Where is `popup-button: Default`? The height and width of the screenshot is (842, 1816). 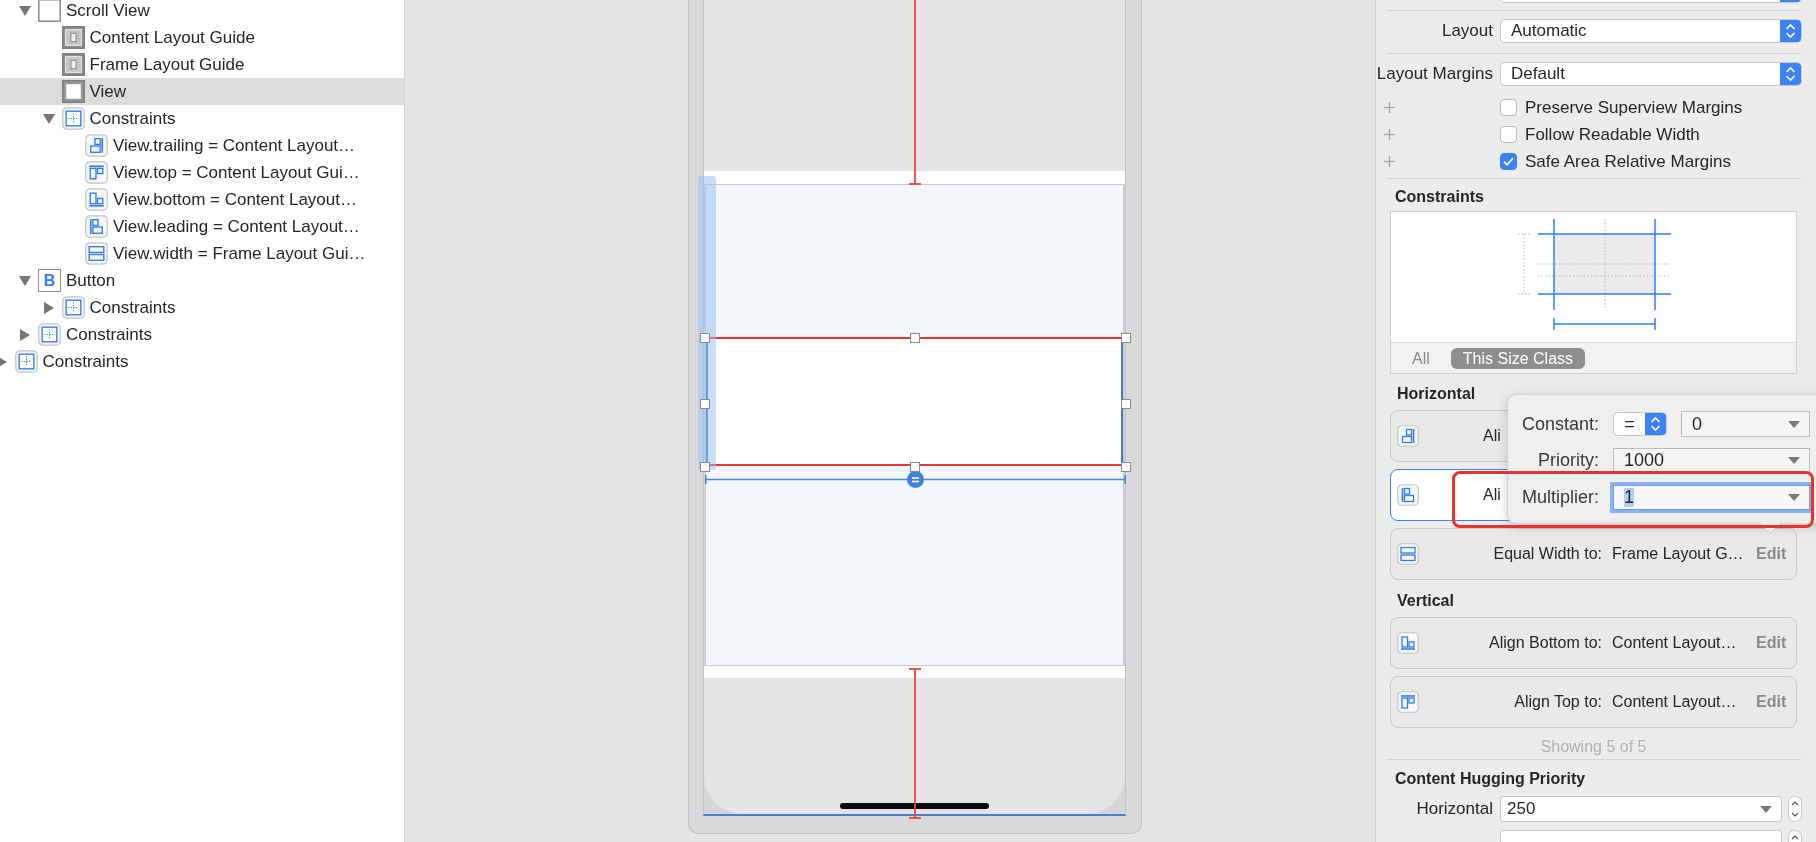
popup-button: Default is located at coordinates (1651, 74).